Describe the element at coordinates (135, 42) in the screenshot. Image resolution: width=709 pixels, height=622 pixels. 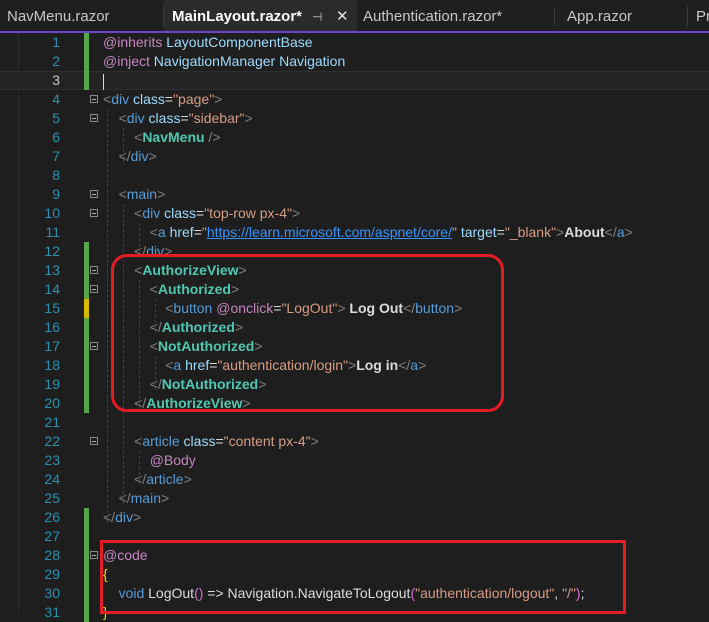
I see `code-token: @inherits` at that location.